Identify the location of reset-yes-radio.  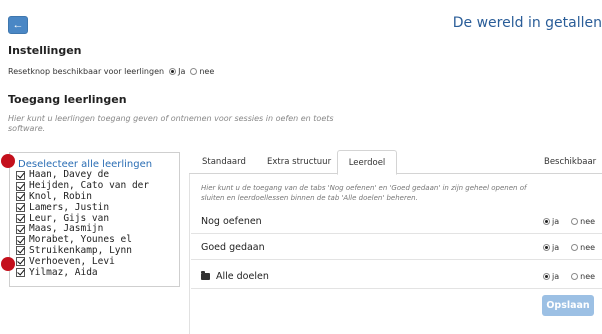
(173, 71).